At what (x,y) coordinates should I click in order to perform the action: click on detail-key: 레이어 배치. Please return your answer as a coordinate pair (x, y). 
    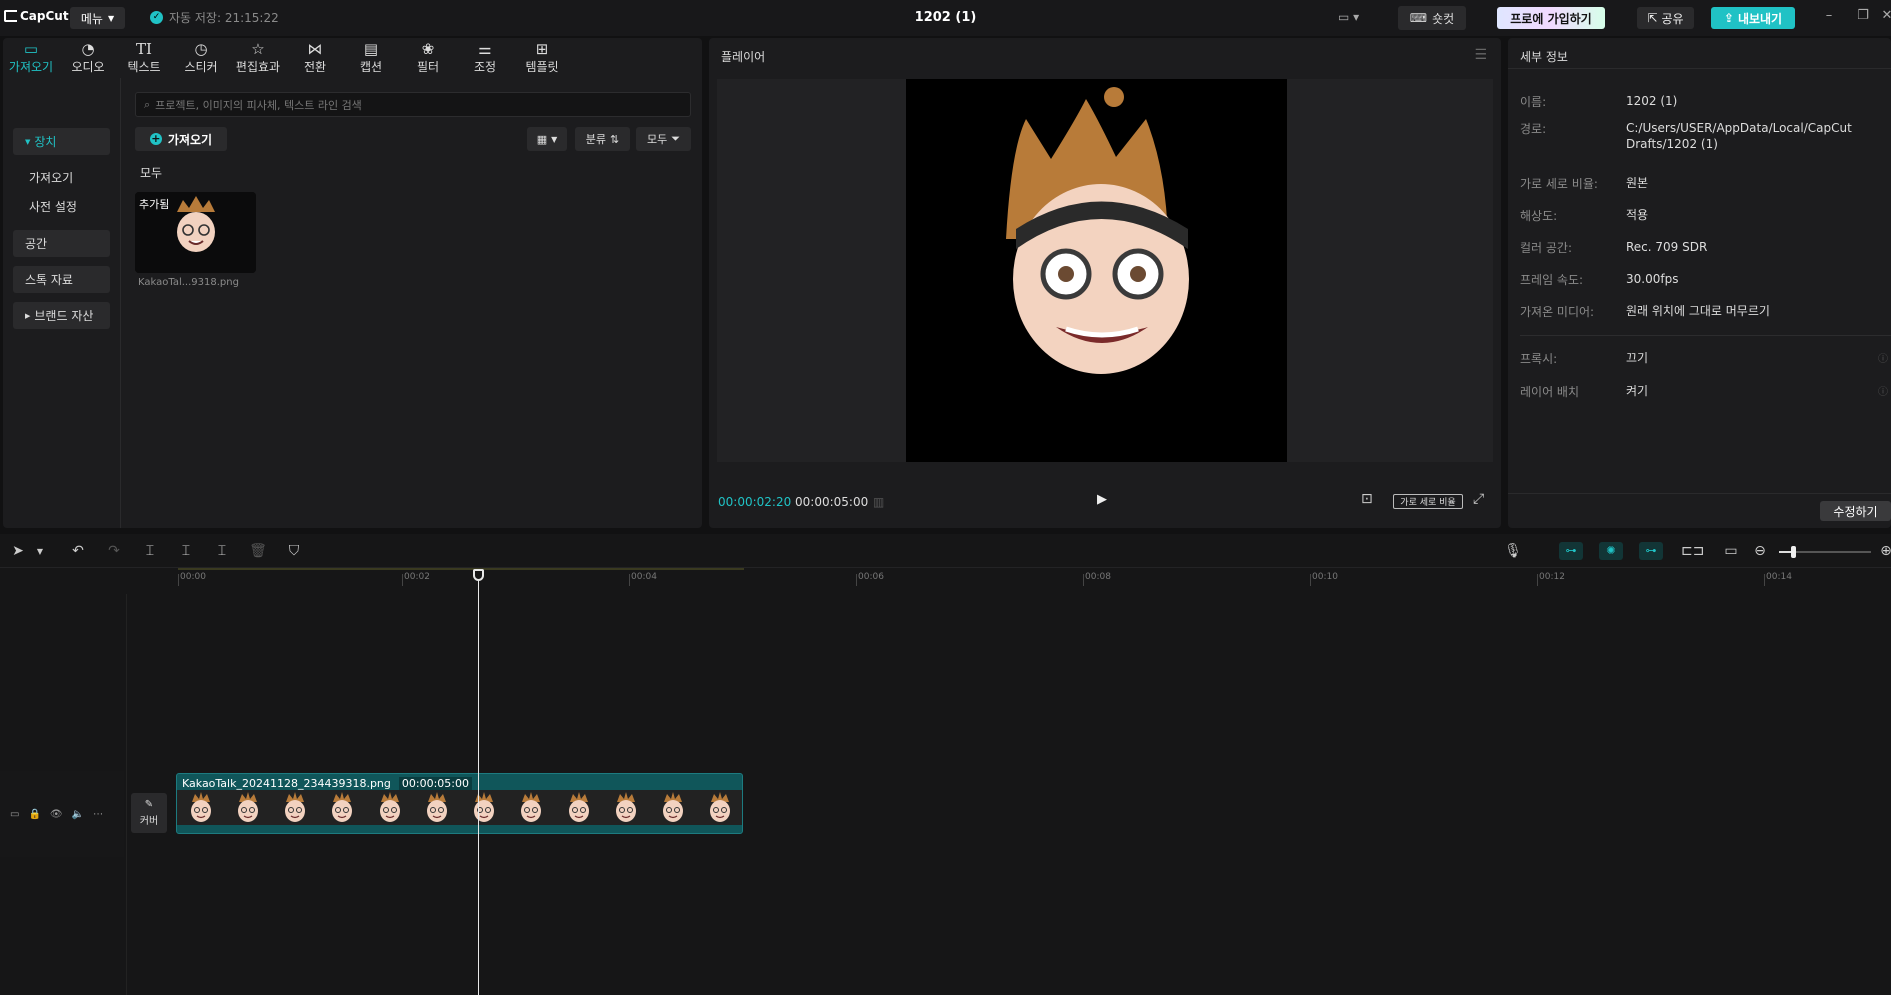
    Looking at the image, I should click on (1550, 392).